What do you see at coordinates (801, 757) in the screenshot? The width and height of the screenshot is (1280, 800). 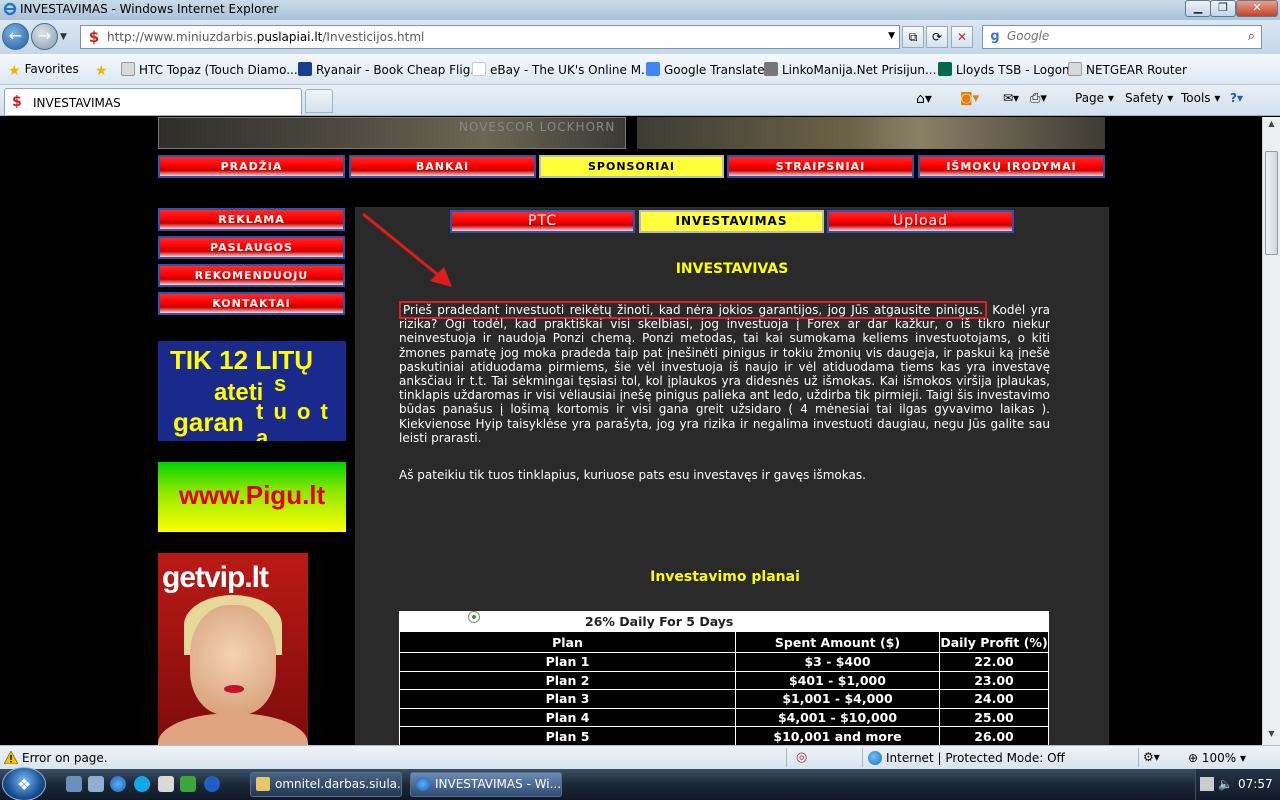 I see `privacy-report-icon: ◎` at bounding box center [801, 757].